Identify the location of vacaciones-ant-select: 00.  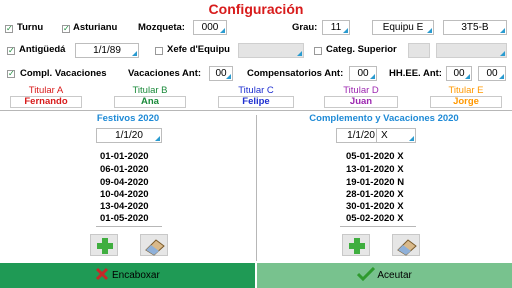
(221, 73).